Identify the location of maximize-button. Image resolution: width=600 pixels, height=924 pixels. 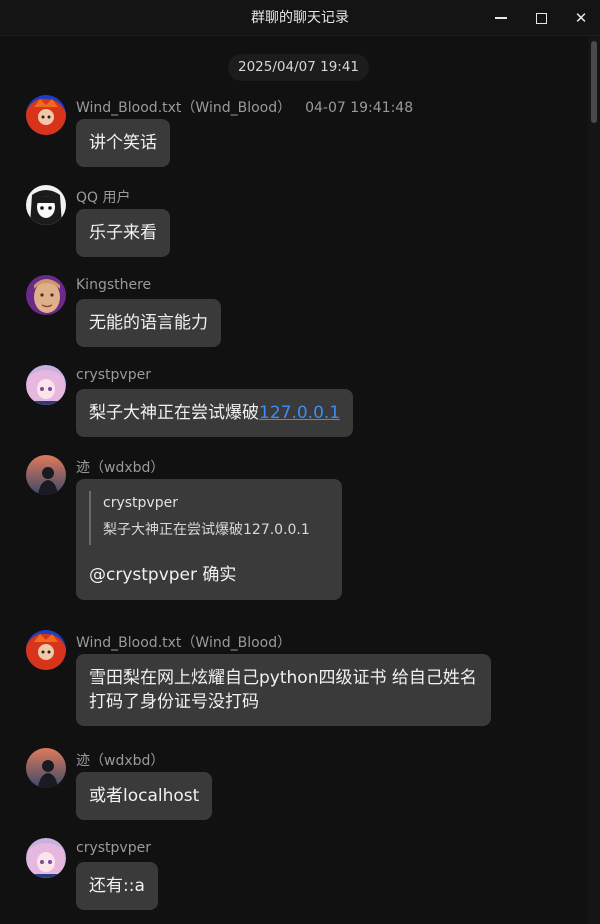
(541, 18).